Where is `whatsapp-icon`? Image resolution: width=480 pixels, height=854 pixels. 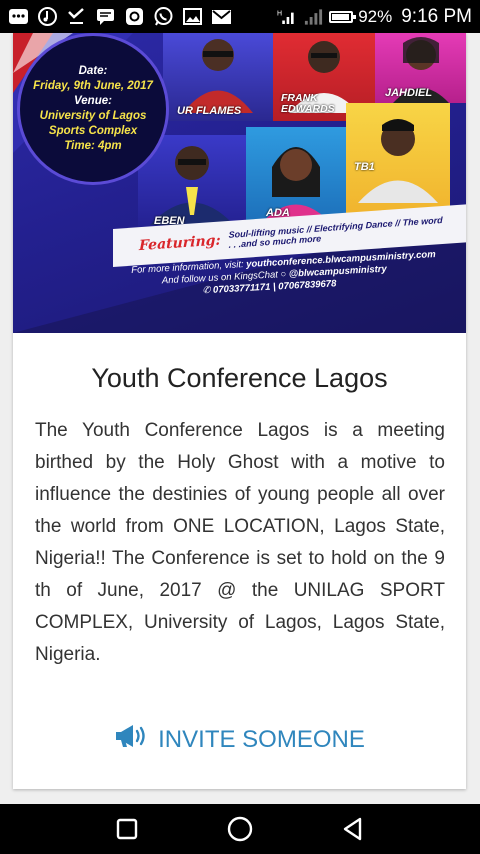 whatsapp-icon is located at coordinates (163, 16).